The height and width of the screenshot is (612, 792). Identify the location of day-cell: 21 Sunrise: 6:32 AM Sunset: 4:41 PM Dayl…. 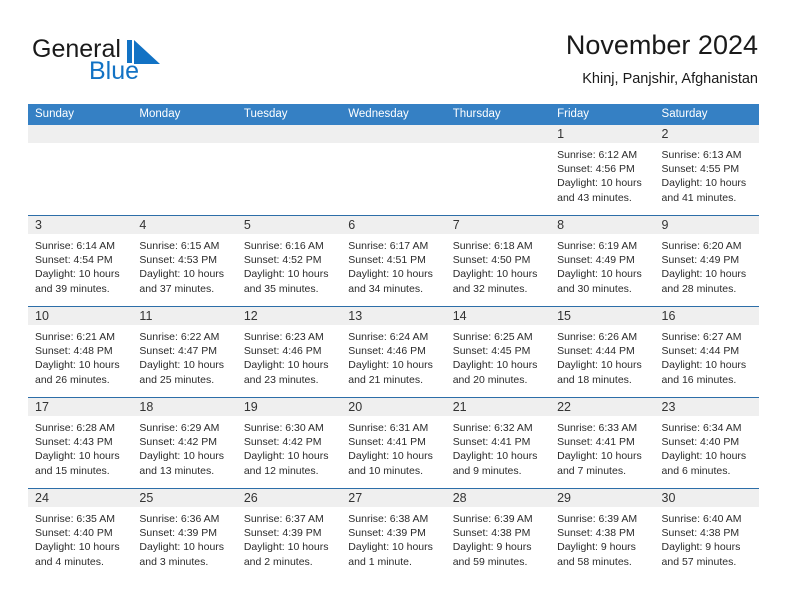
(498, 443).